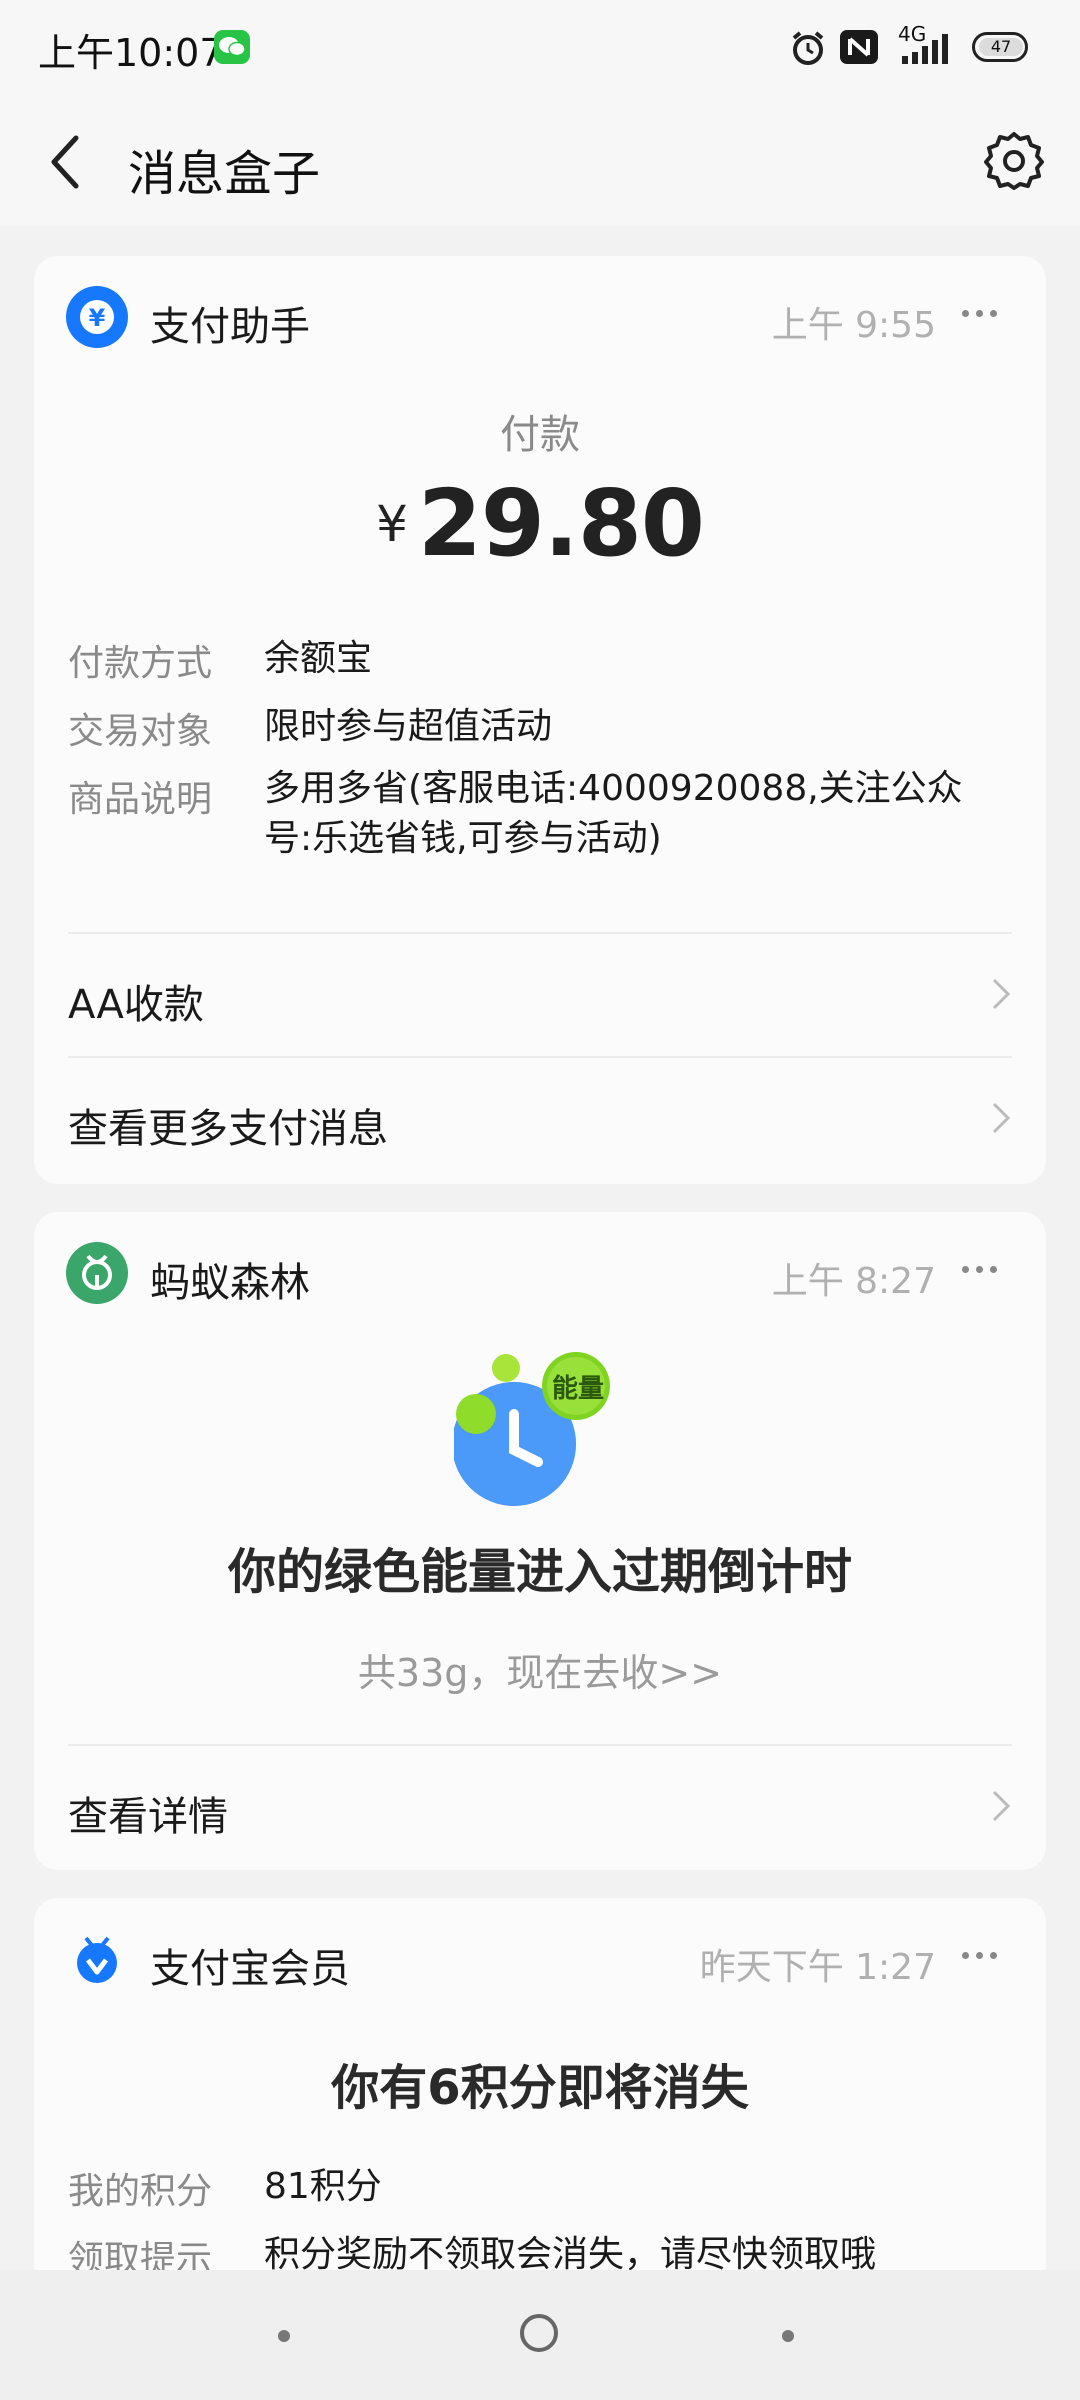 Image resolution: width=1080 pixels, height=2400 pixels. I want to click on aa-collection-link: AA收款, so click(540, 994).